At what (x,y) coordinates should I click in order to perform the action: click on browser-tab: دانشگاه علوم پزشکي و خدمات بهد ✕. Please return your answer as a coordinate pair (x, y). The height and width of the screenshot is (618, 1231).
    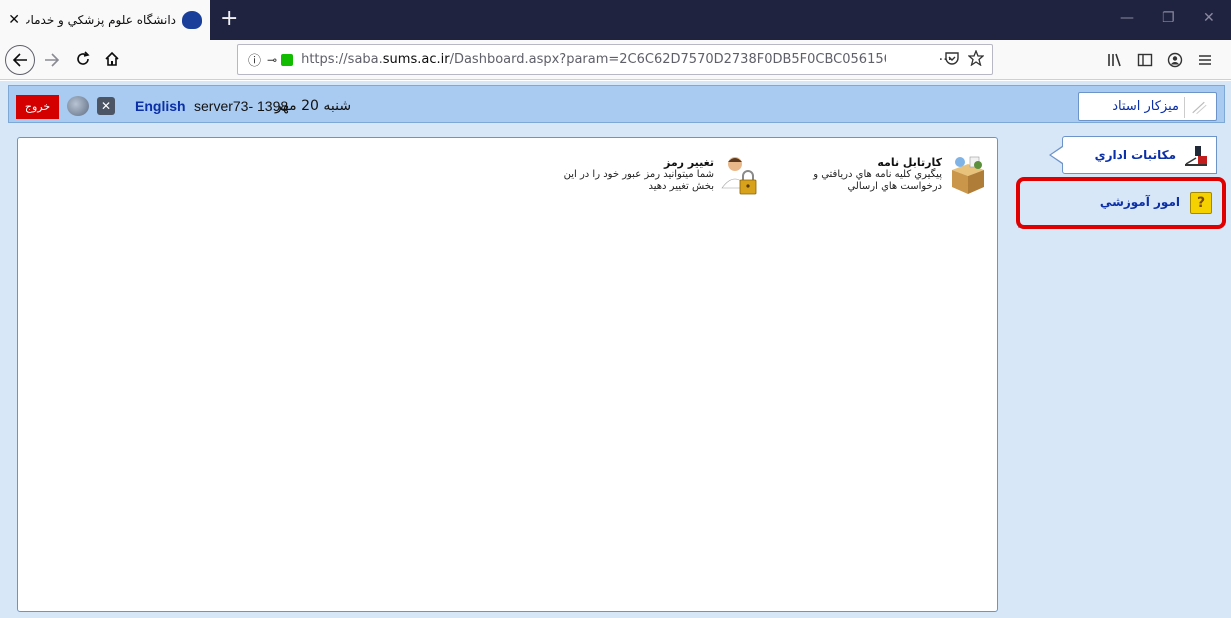
    Looking at the image, I should click on (105, 20).